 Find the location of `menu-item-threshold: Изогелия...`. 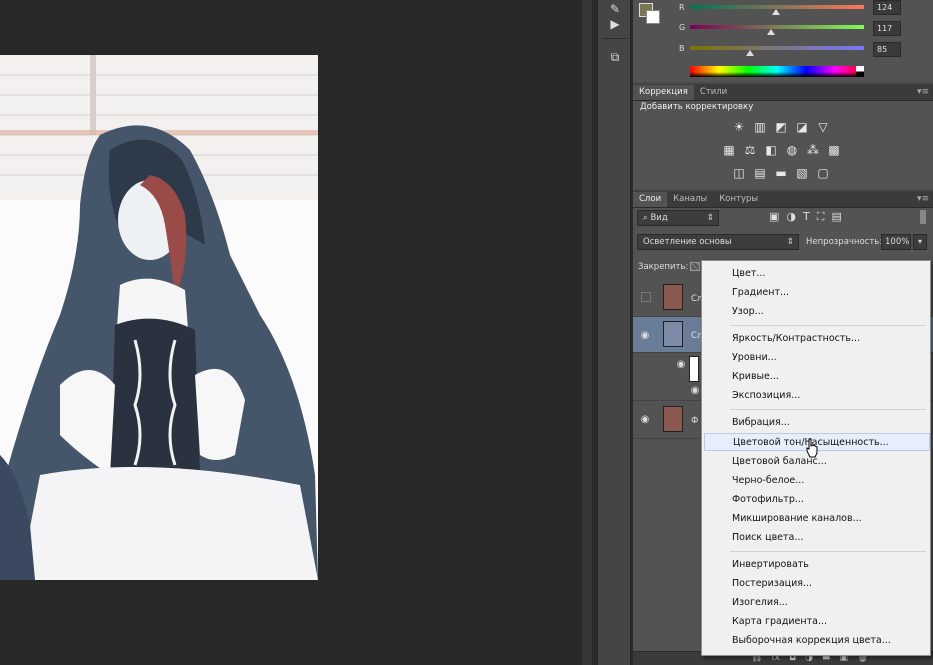

menu-item-threshold: Изогелия... is located at coordinates (760, 603).